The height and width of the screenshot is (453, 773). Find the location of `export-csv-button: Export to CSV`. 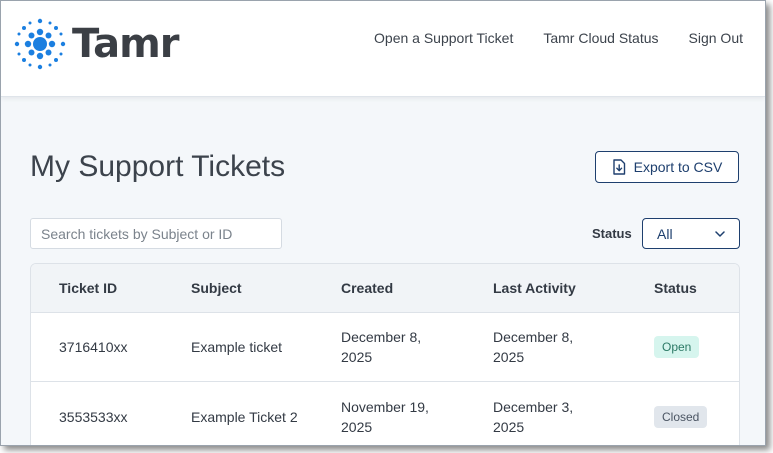

export-csv-button: Export to CSV is located at coordinates (667, 167).